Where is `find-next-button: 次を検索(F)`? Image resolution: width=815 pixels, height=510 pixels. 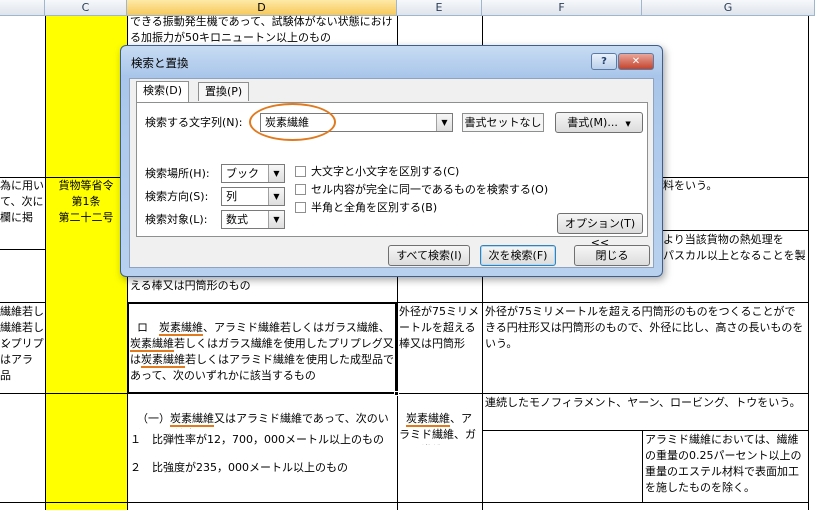
find-next-button: 次を検索(F) is located at coordinates (518, 255).